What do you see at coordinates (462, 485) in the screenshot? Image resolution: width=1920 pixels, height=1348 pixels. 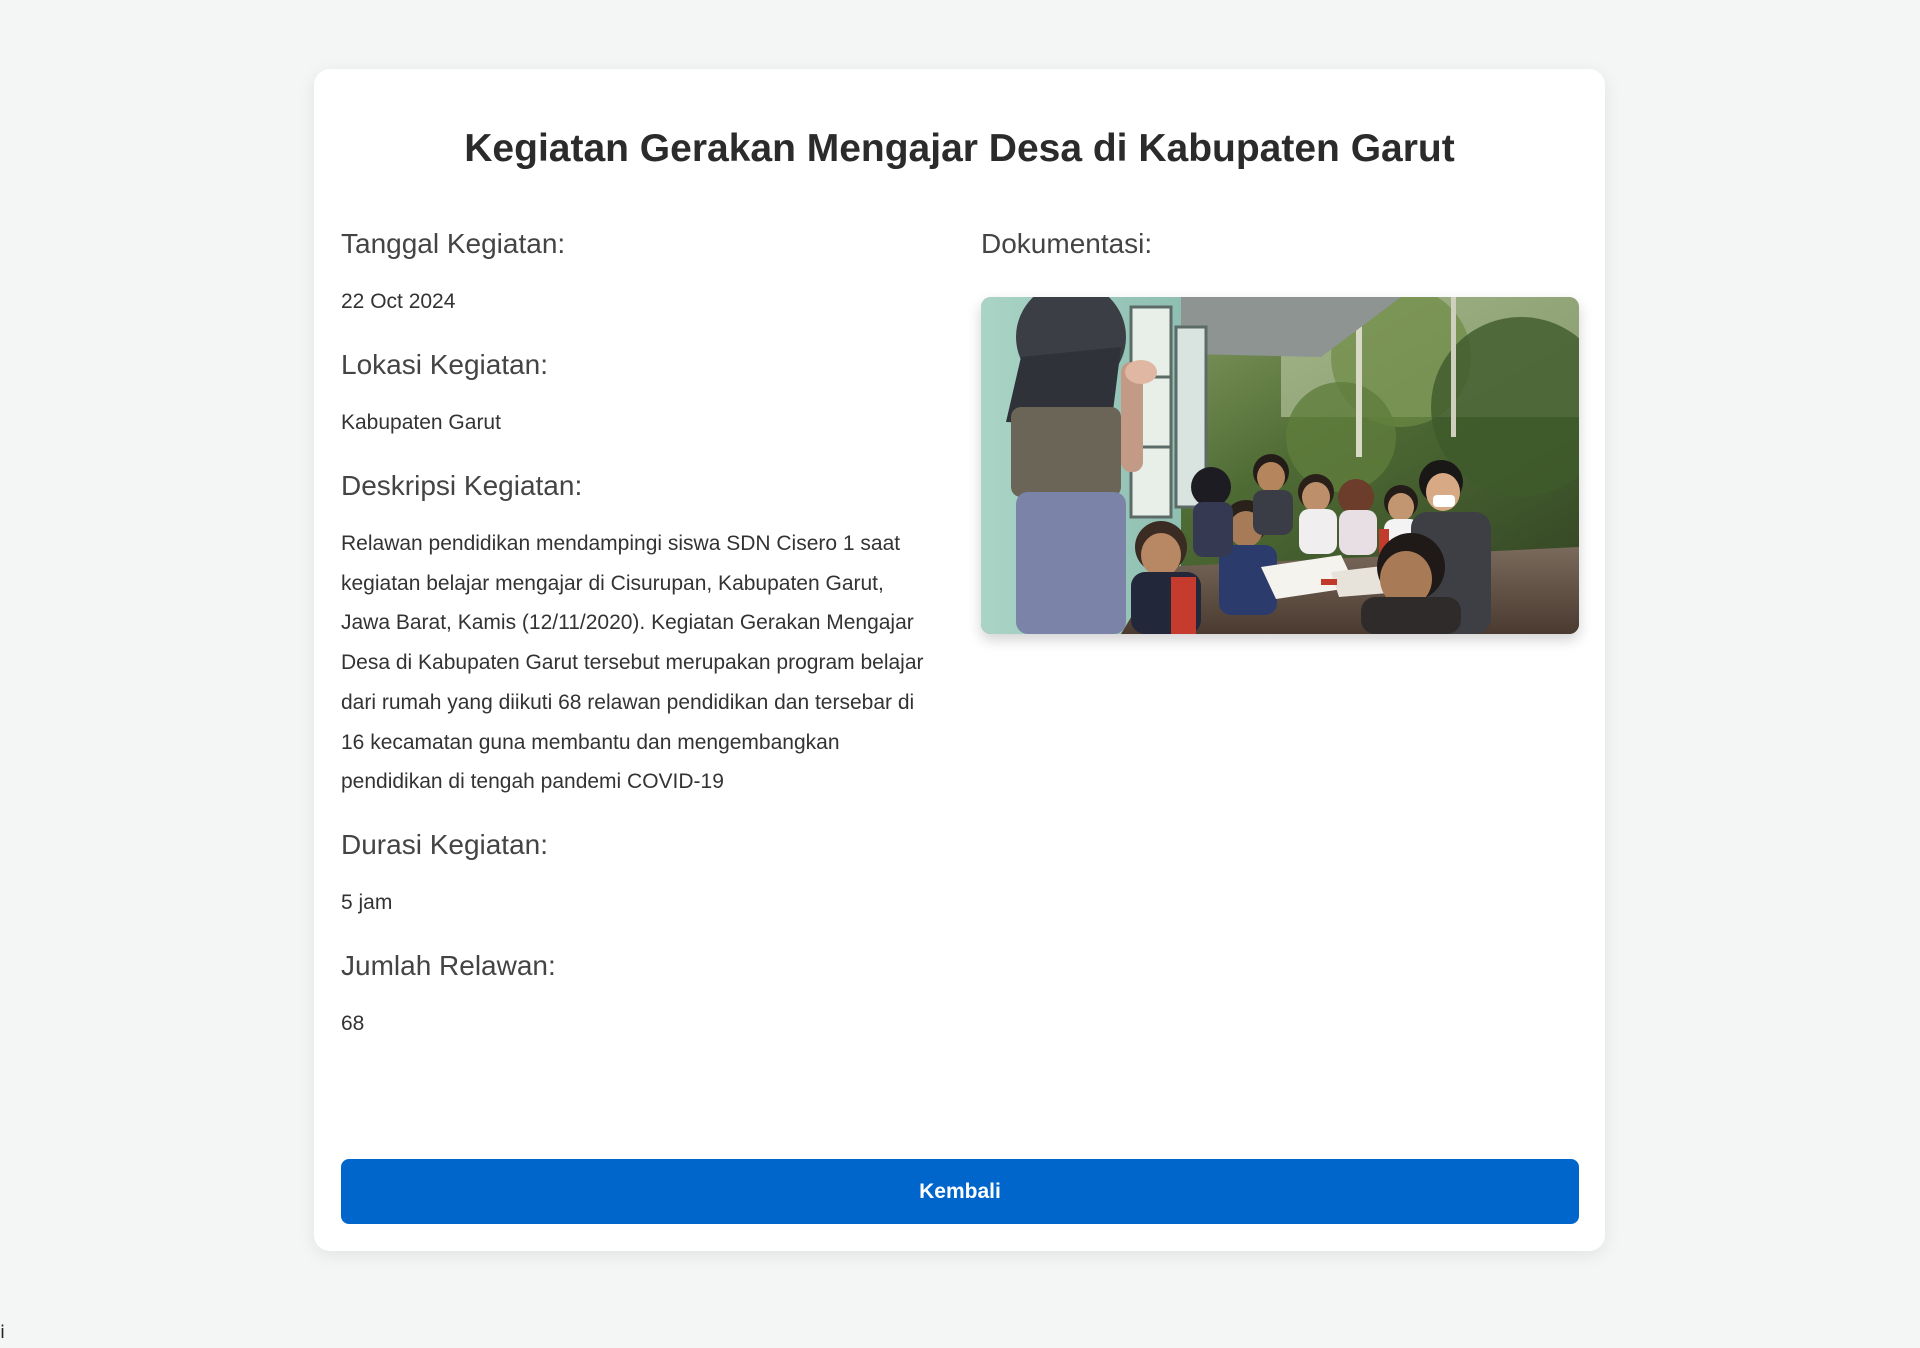 I see `description-label: Deskripsi Kegiatan:` at bounding box center [462, 485].